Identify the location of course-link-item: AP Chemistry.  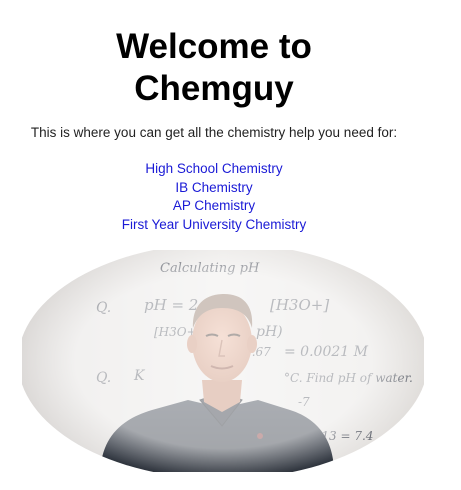
(214, 206).